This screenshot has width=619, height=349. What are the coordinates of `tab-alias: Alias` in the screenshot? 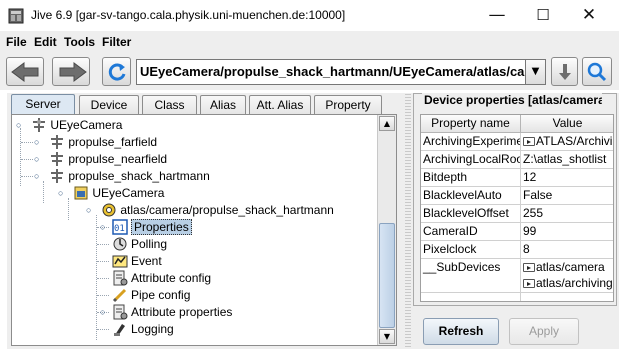 It's located at (223, 105).